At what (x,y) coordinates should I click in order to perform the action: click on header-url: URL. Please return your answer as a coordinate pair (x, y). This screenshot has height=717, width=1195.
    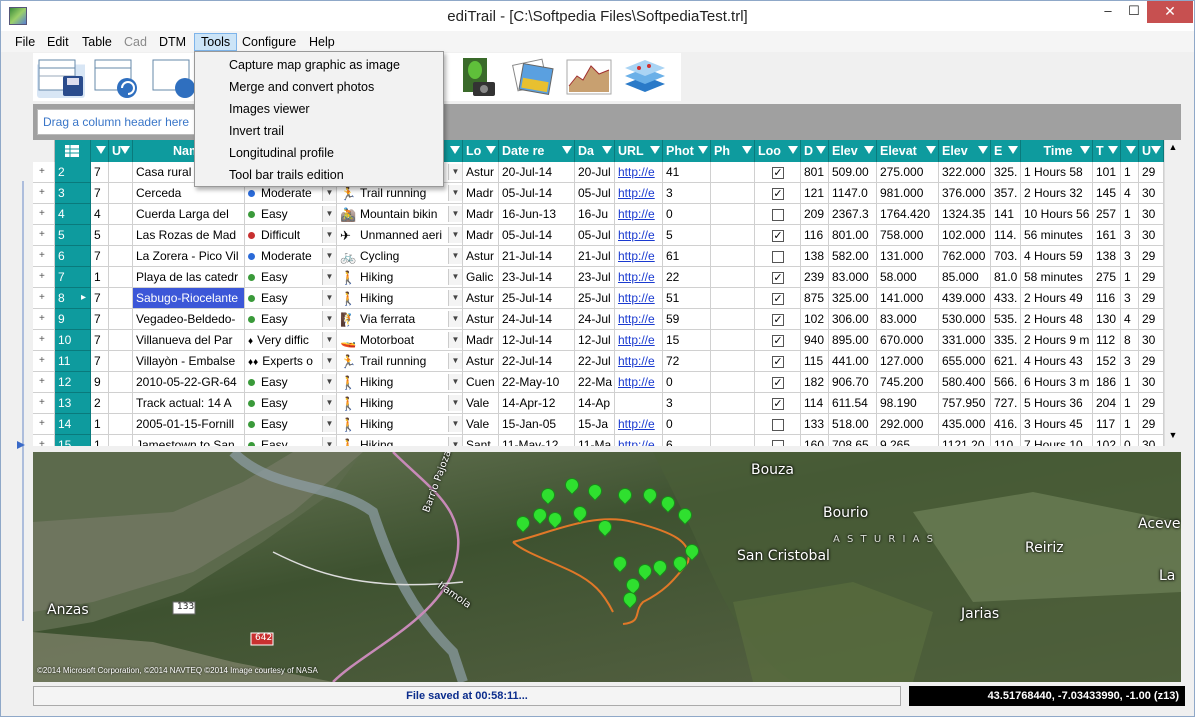
    Looking at the image, I should click on (639, 151).